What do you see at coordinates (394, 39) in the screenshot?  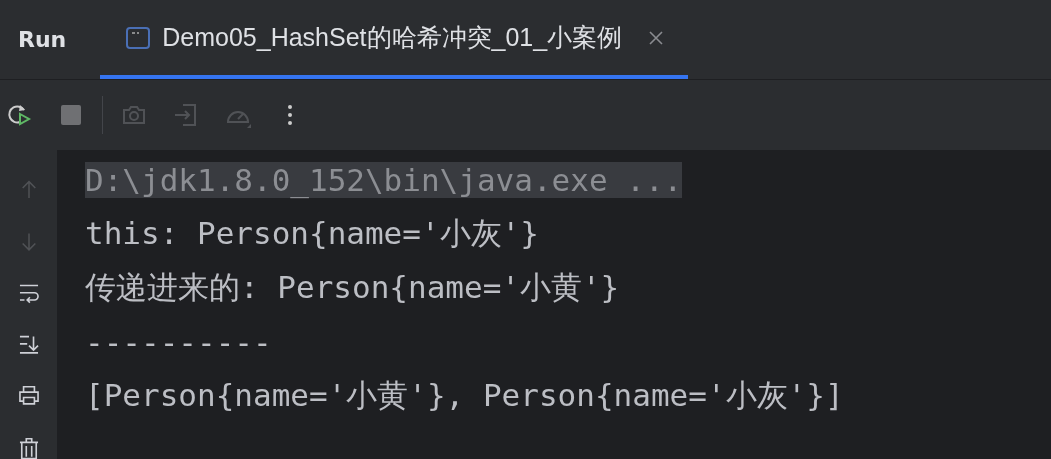 I see `editor-tab: Demo05_HashSet的哈希冲突_01_小案例` at bounding box center [394, 39].